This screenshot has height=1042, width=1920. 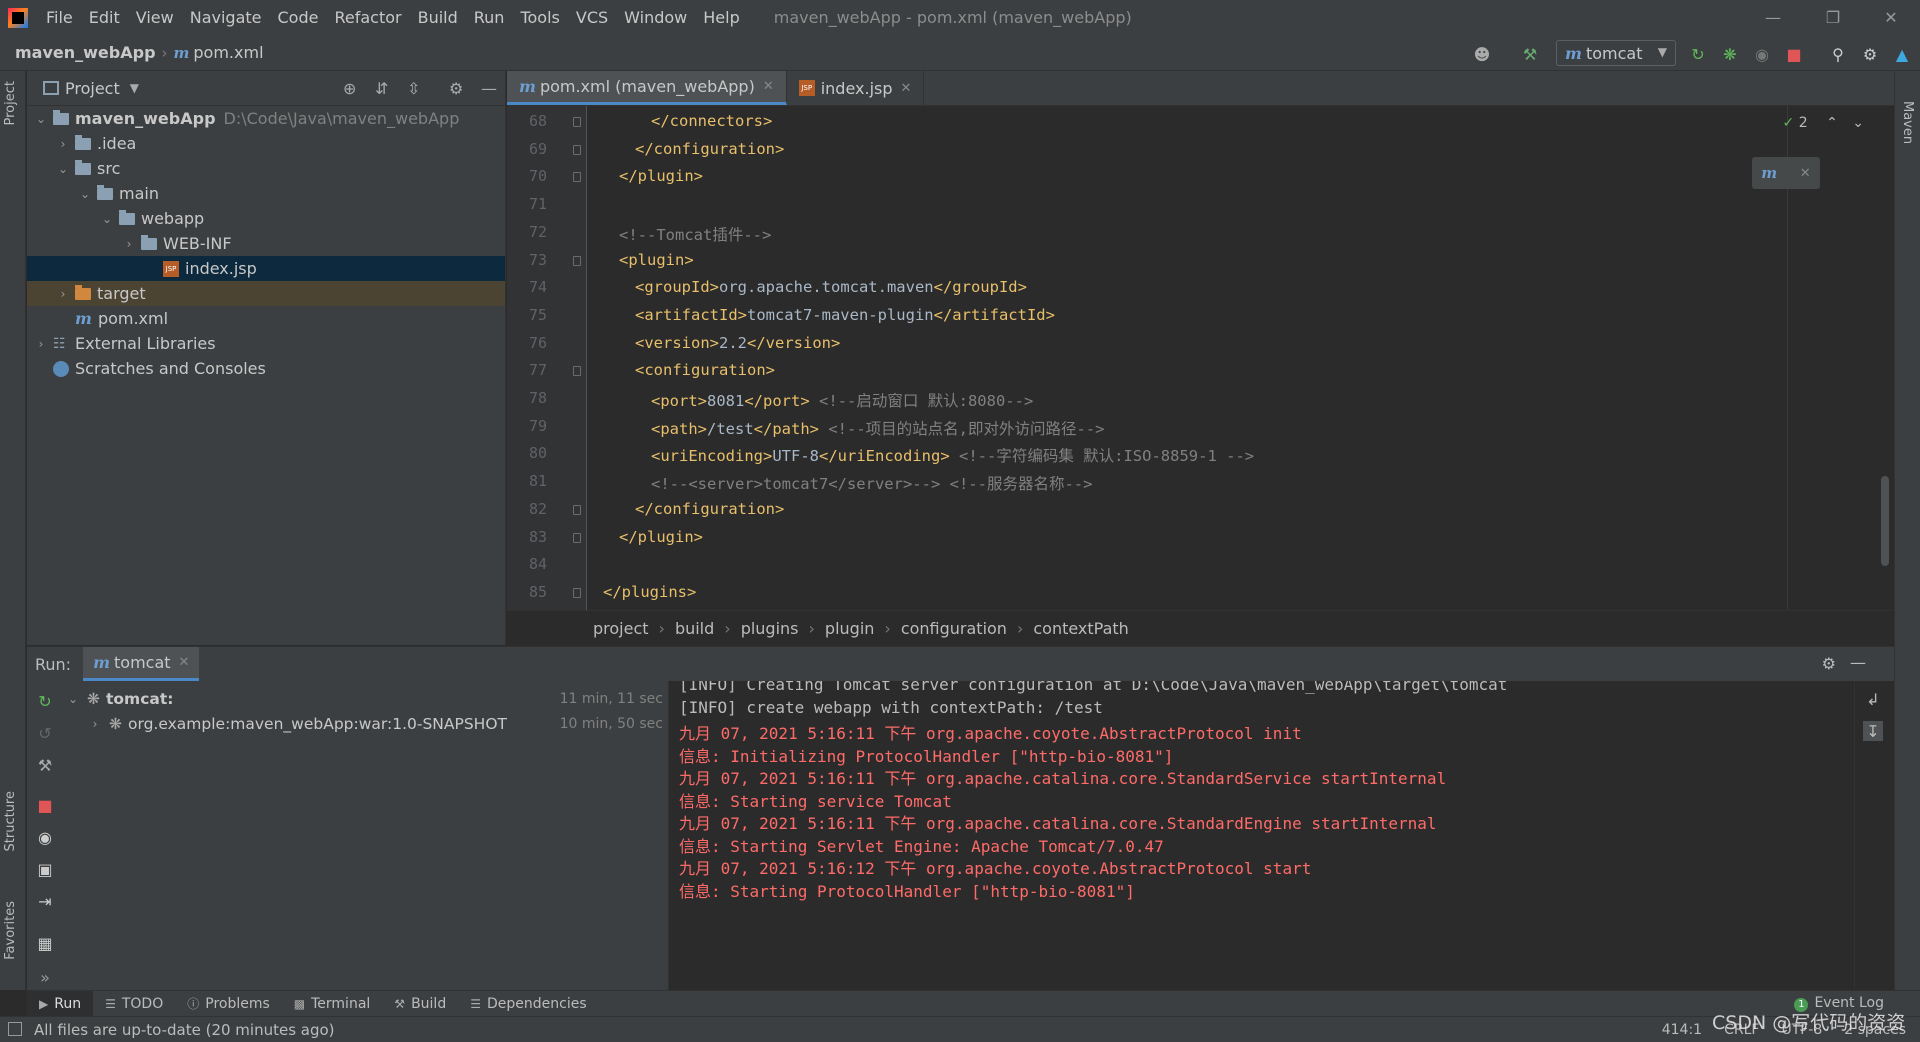 What do you see at coordinates (45, 837) in the screenshot?
I see `eye-icon: ◉` at bounding box center [45, 837].